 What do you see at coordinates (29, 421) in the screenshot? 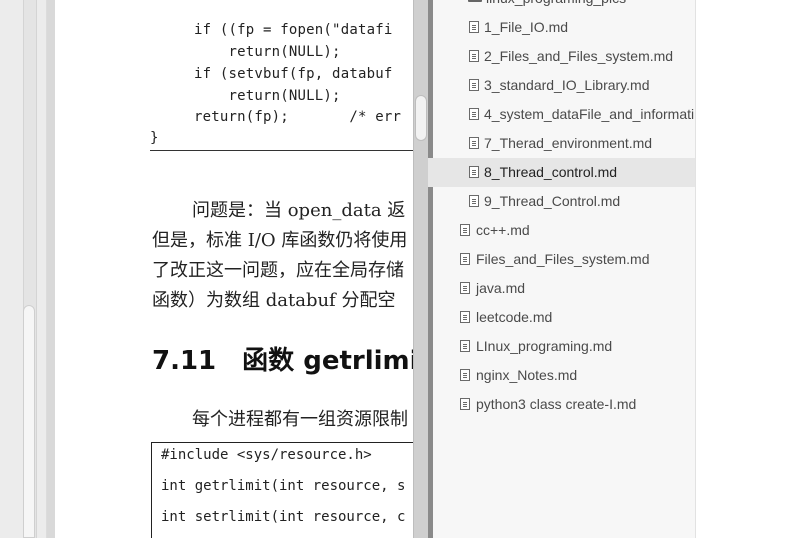
I see `vertical-scrollbar-thumb` at bounding box center [29, 421].